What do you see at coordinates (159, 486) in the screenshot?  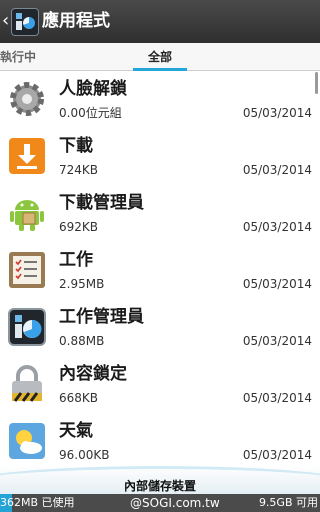 I see `storage-label: 內部儲存裝置` at bounding box center [159, 486].